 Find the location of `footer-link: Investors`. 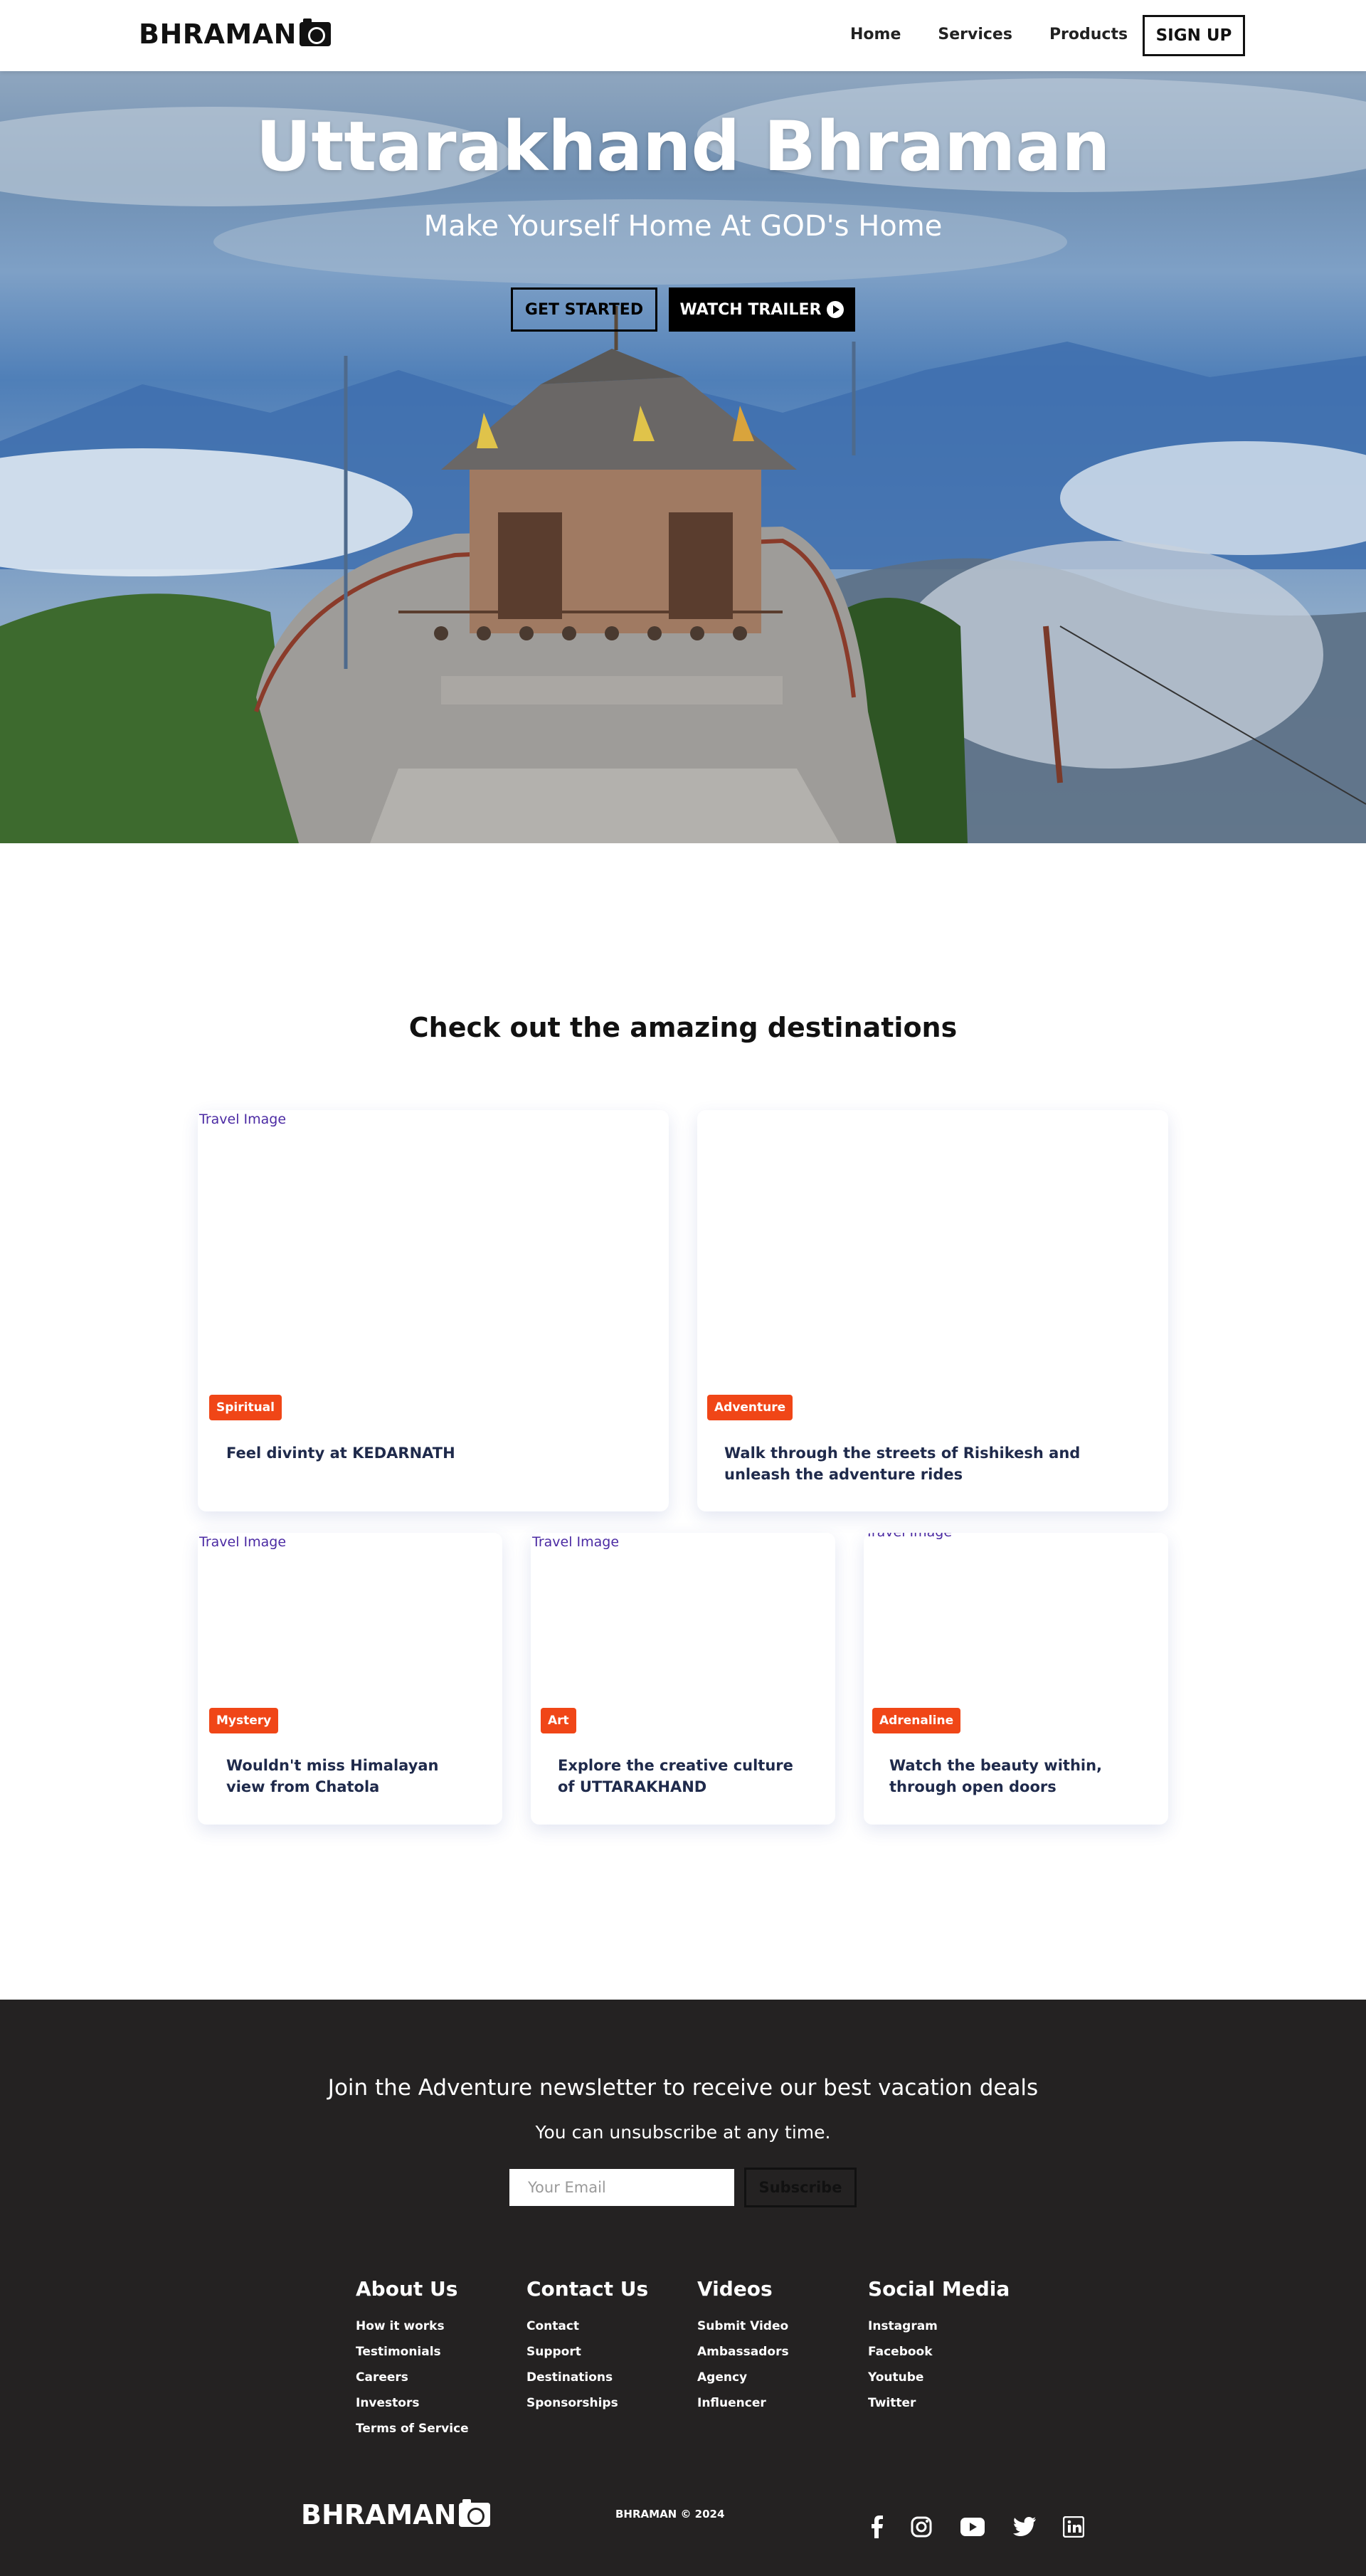

footer-link: Investors is located at coordinates (412, 2403).